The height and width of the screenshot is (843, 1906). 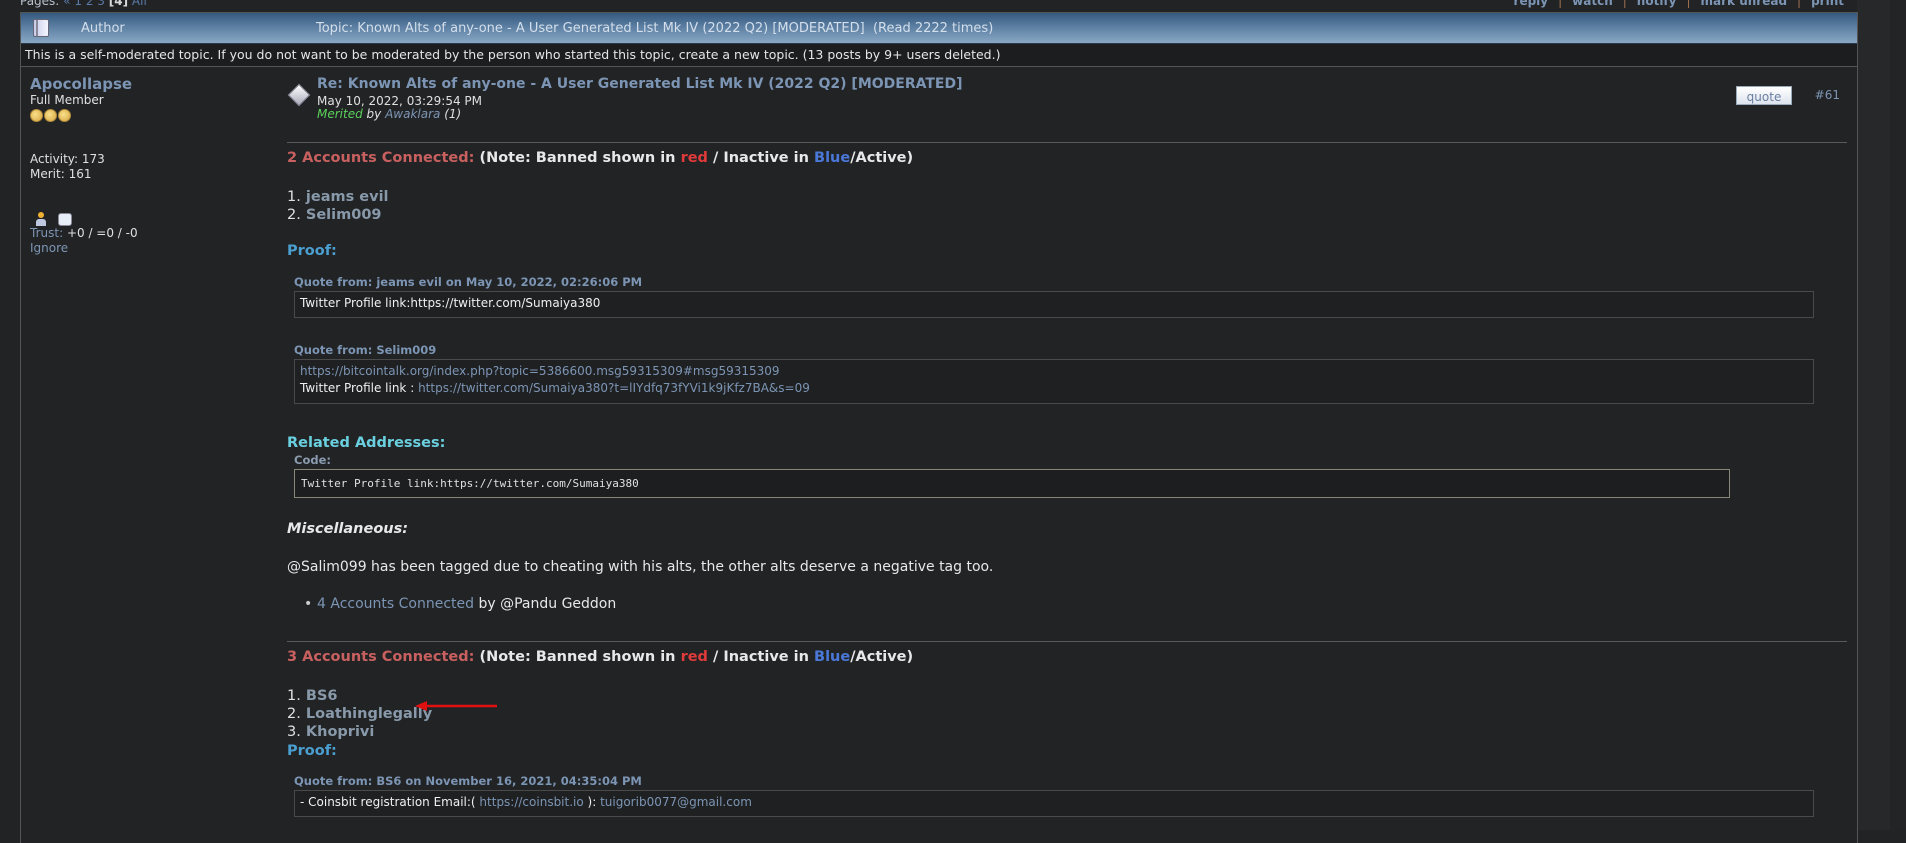 What do you see at coordinates (61, 174) in the screenshot?
I see `poster-merit: Merit: 161` at bounding box center [61, 174].